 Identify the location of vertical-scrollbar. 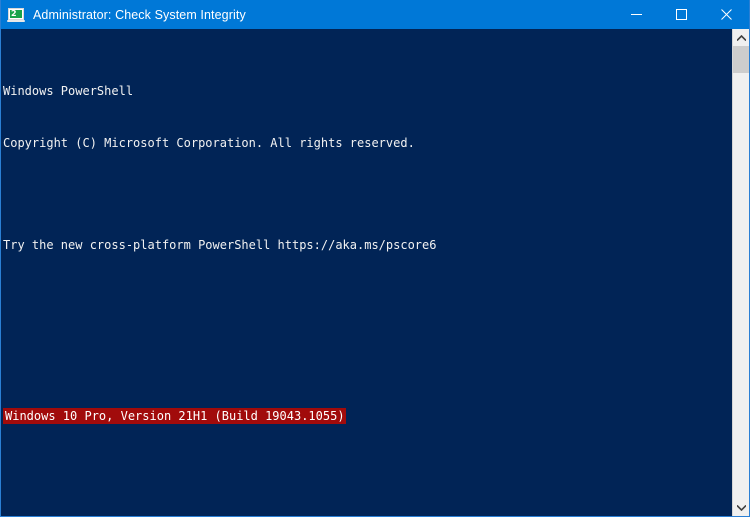
(740, 272).